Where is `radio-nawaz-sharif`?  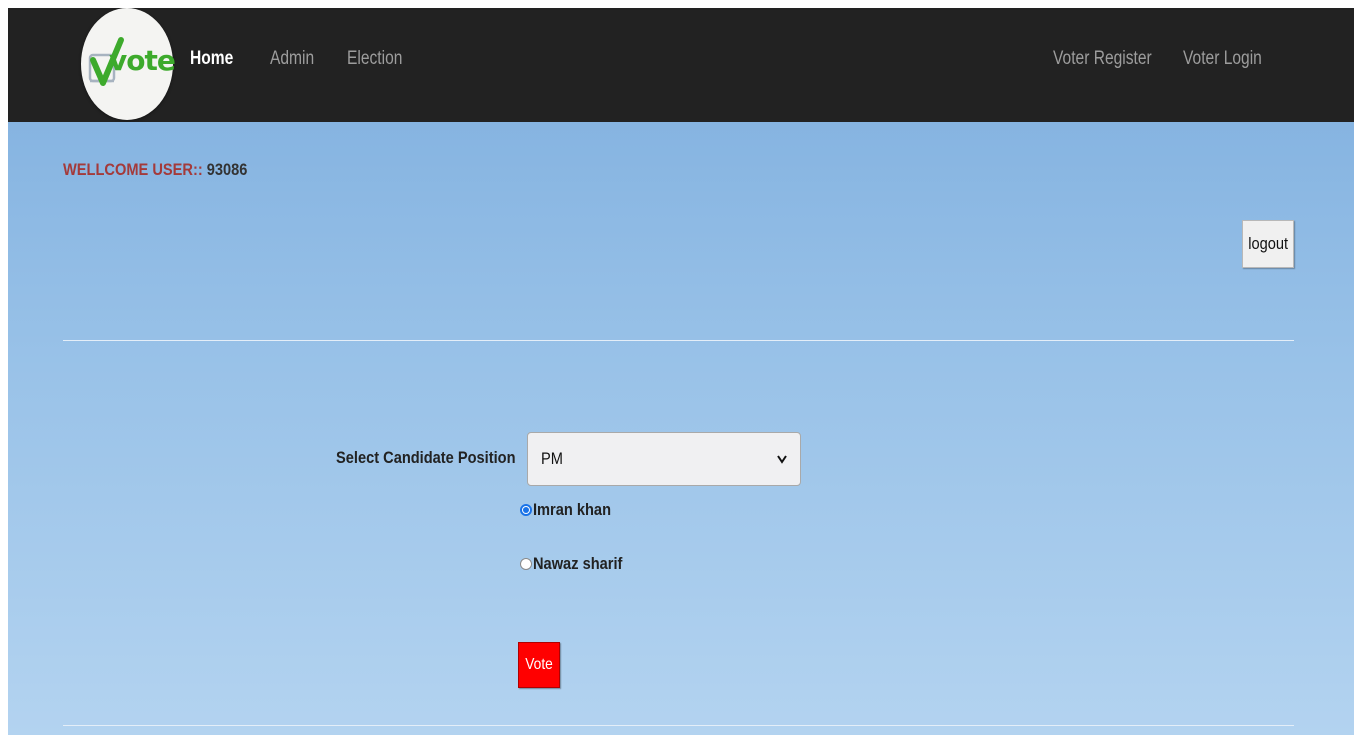
radio-nawaz-sharif is located at coordinates (526, 564).